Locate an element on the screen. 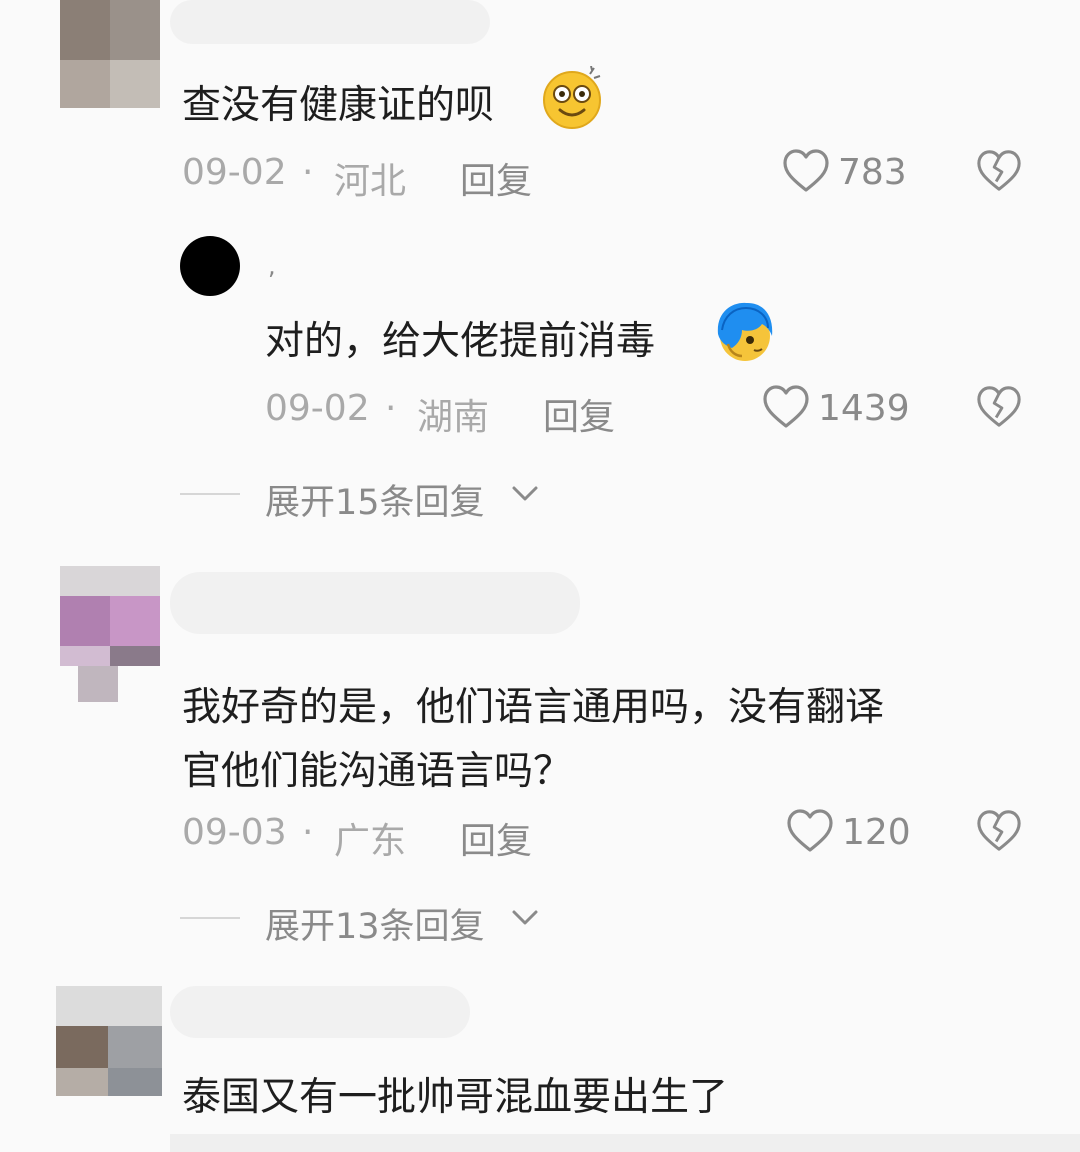  like-count: 120 is located at coordinates (876, 832).